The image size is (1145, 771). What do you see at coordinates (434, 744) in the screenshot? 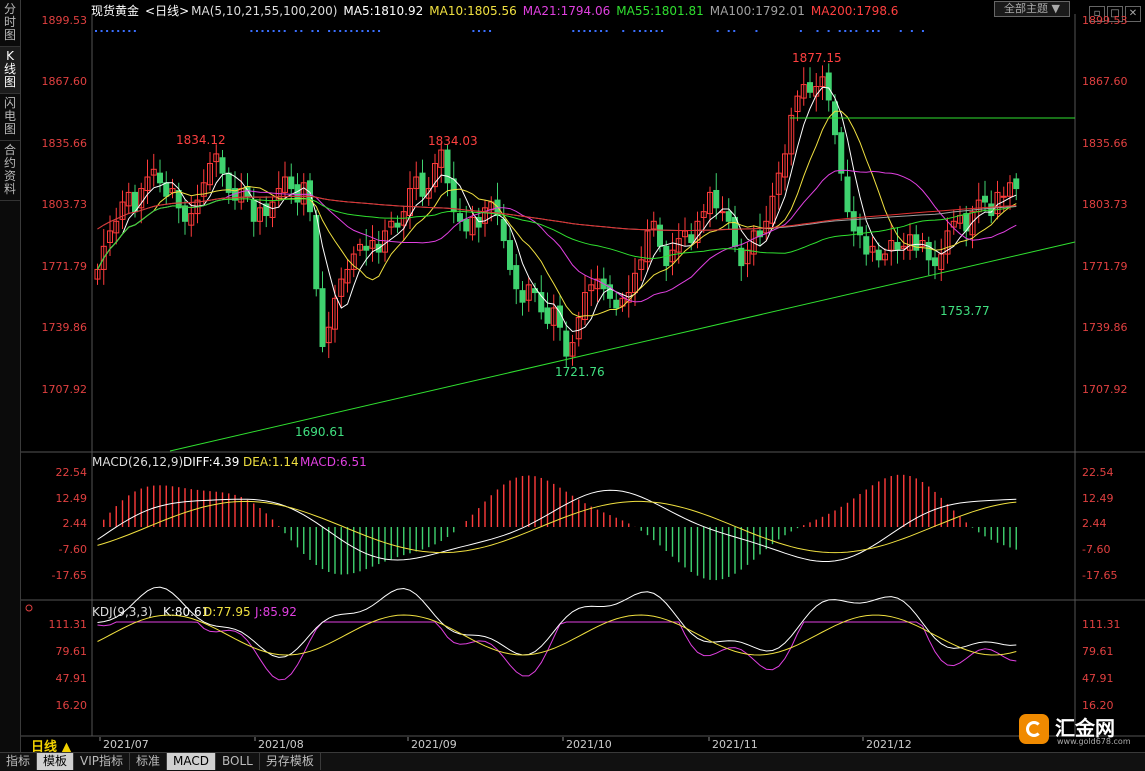
I see `x-axis-label: 2021/09` at bounding box center [434, 744].